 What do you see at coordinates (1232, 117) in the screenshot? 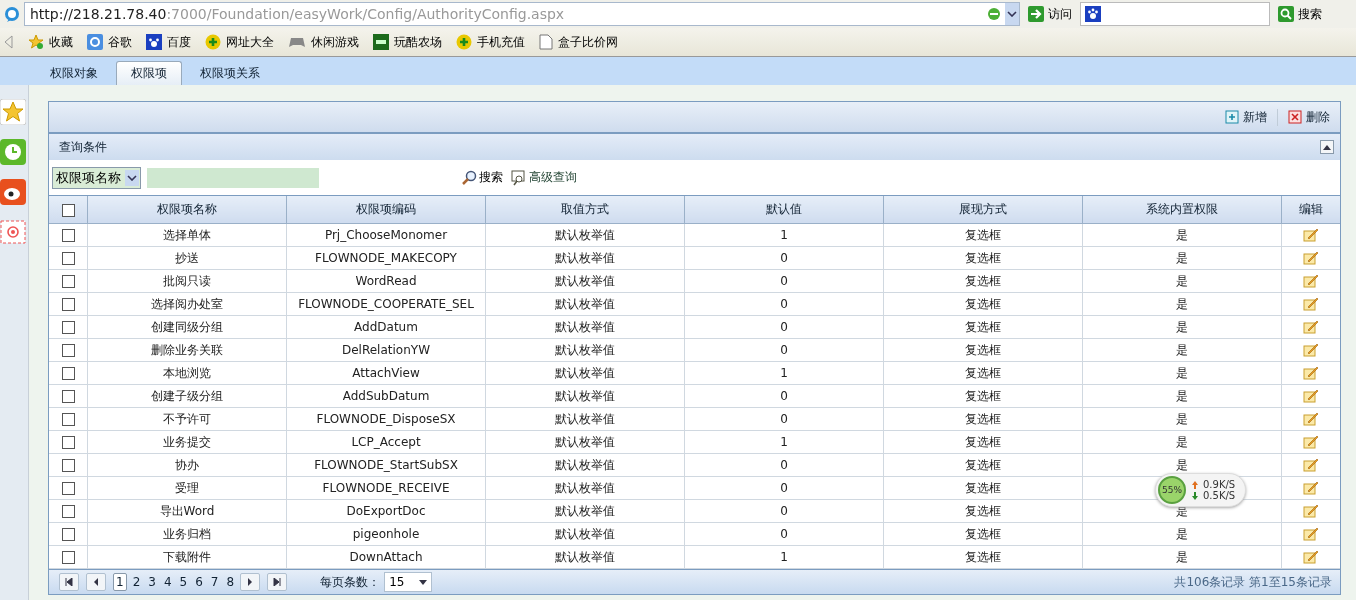
I see `add-icon` at bounding box center [1232, 117].